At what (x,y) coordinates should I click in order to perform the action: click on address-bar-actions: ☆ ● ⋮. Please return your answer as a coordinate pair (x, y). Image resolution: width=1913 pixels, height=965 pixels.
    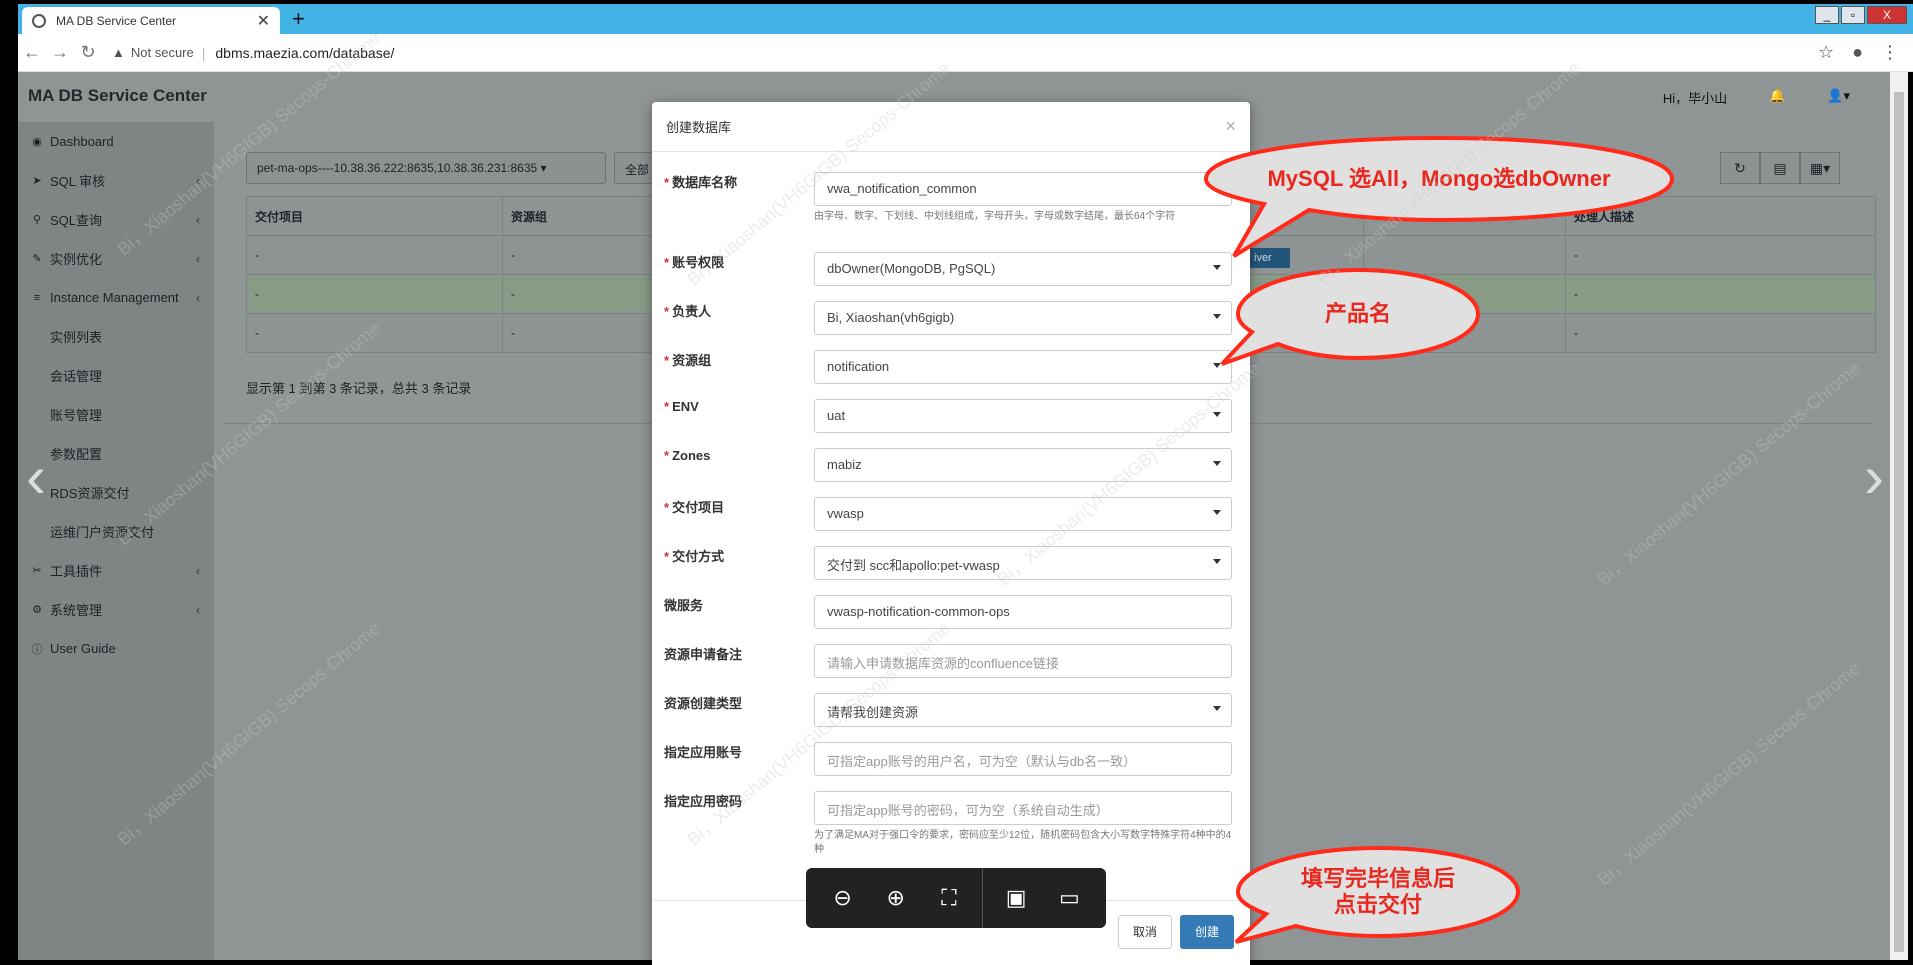
    Looking at the image, I should click on (1865, 52).